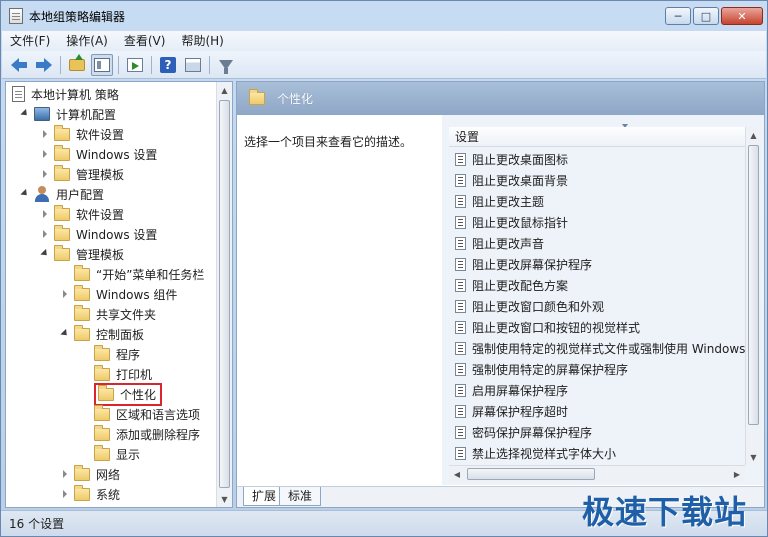  I want to click on tree-item: 本地计算机 策略, so click(65, 94).